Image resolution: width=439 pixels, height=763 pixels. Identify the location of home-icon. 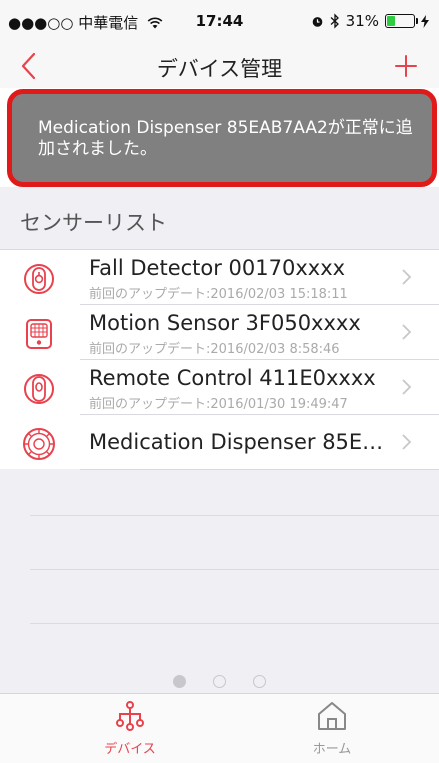
(332, 716).